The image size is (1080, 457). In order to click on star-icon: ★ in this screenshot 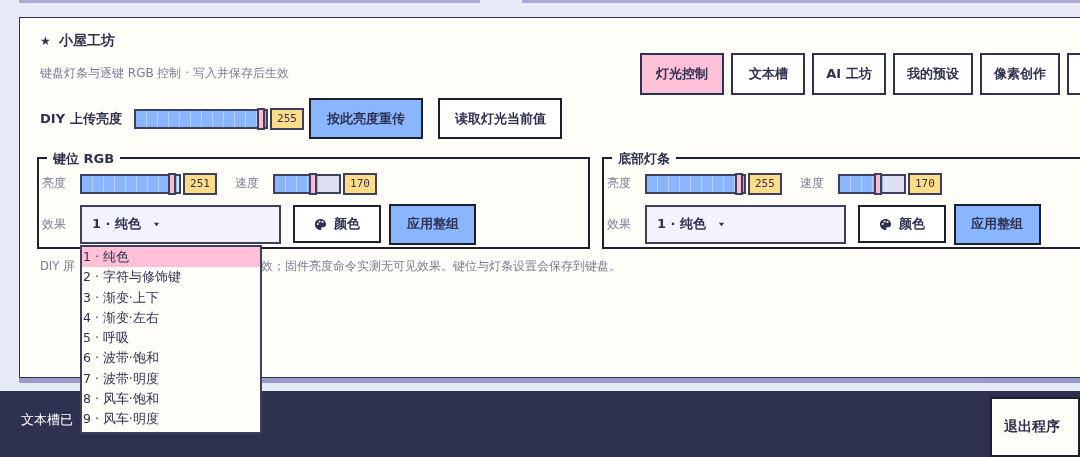, I will do `click(45, 40)`.